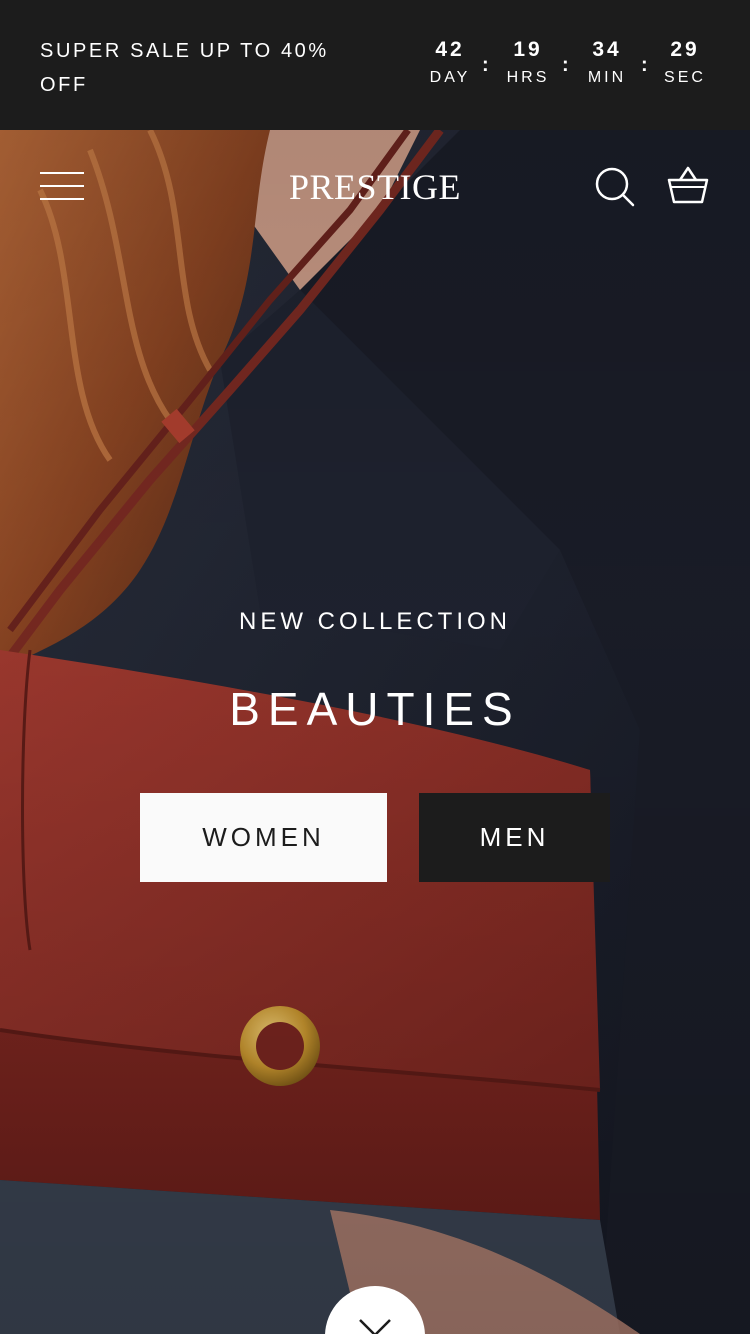 This screenshot has width=750, height=1334. I want to click on site-logo: PRESTIGE, so click(375, 187).